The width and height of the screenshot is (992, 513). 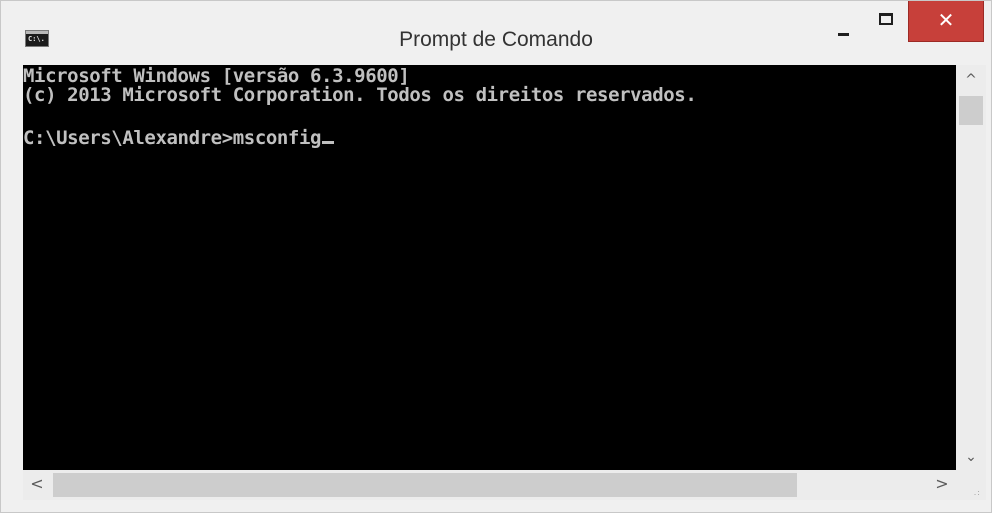 I want to click on console-prompt-line: C:\Users\Alexandre>msconfig, so click(x=179, y=138).